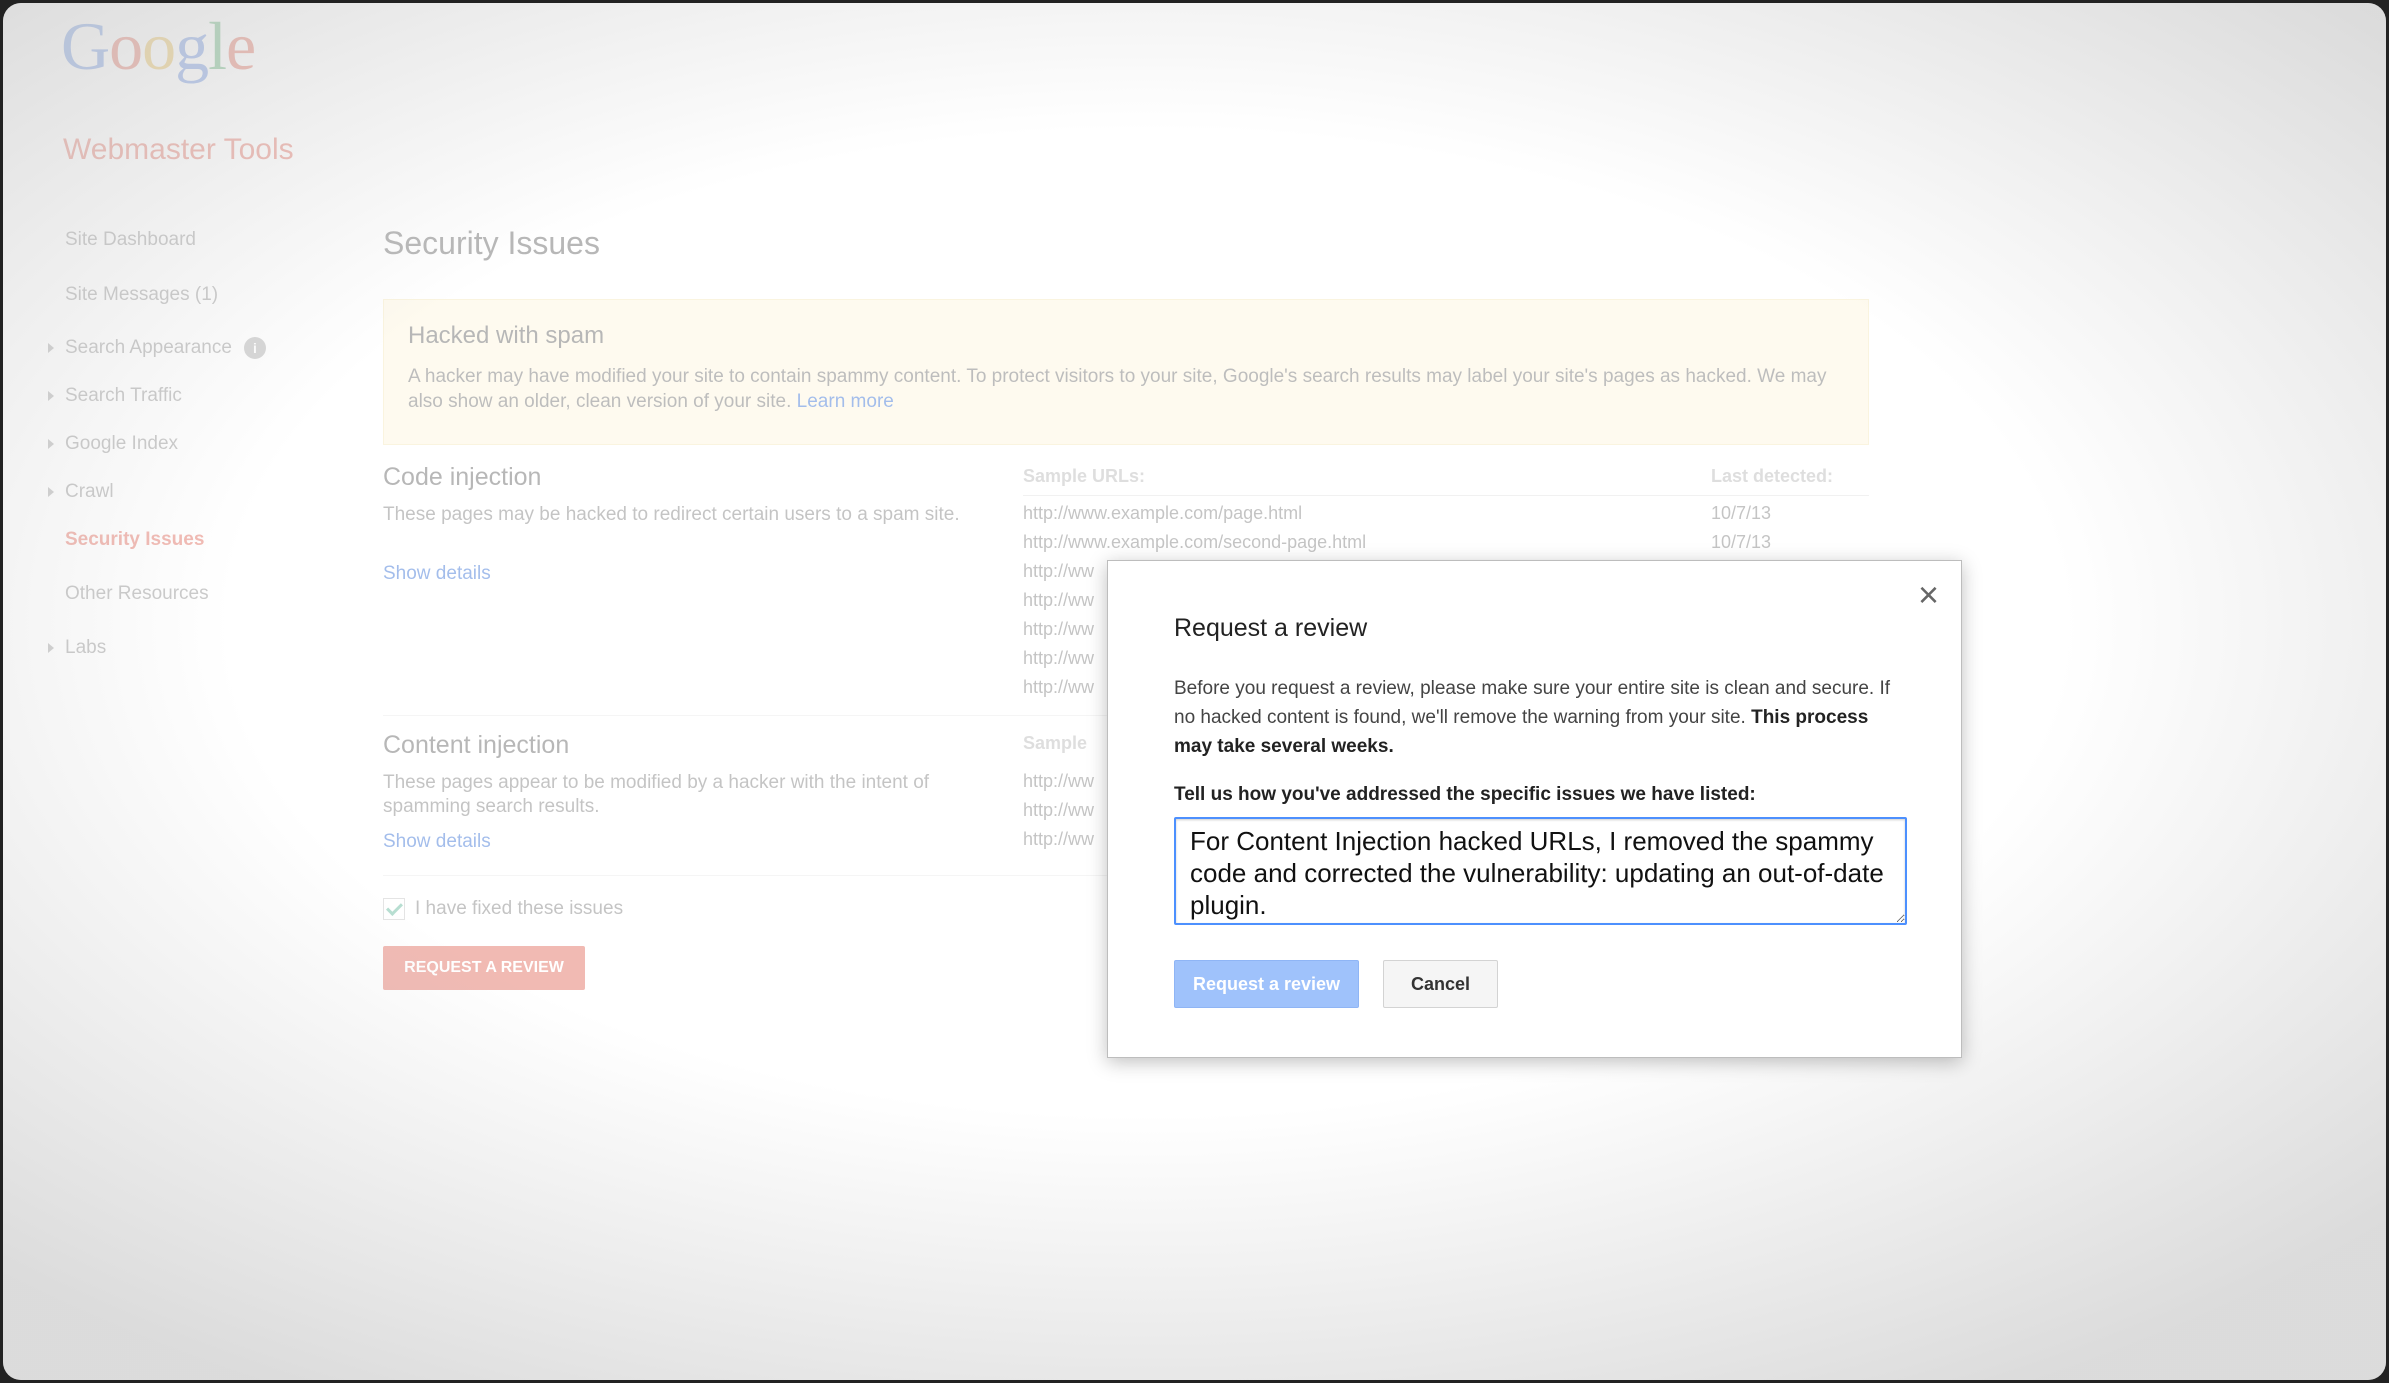  I want to click on sample-urls-header: Sample, so click(1055, 743).